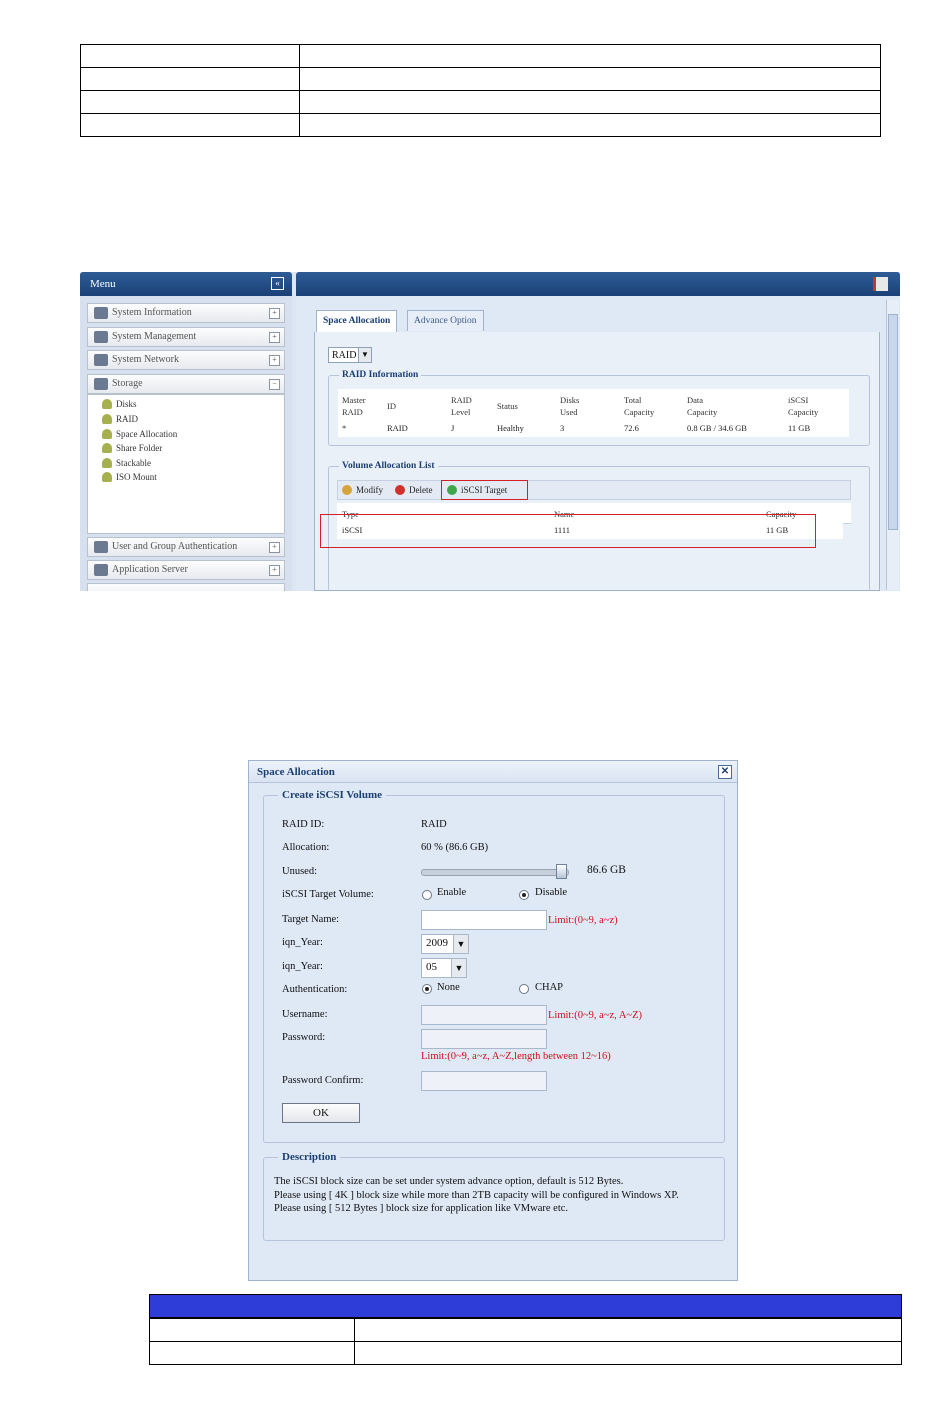 This screenshot has width=950, height=1420. I want to click on tree-item-space-allocation: Space Allocation, so click(139, 434).